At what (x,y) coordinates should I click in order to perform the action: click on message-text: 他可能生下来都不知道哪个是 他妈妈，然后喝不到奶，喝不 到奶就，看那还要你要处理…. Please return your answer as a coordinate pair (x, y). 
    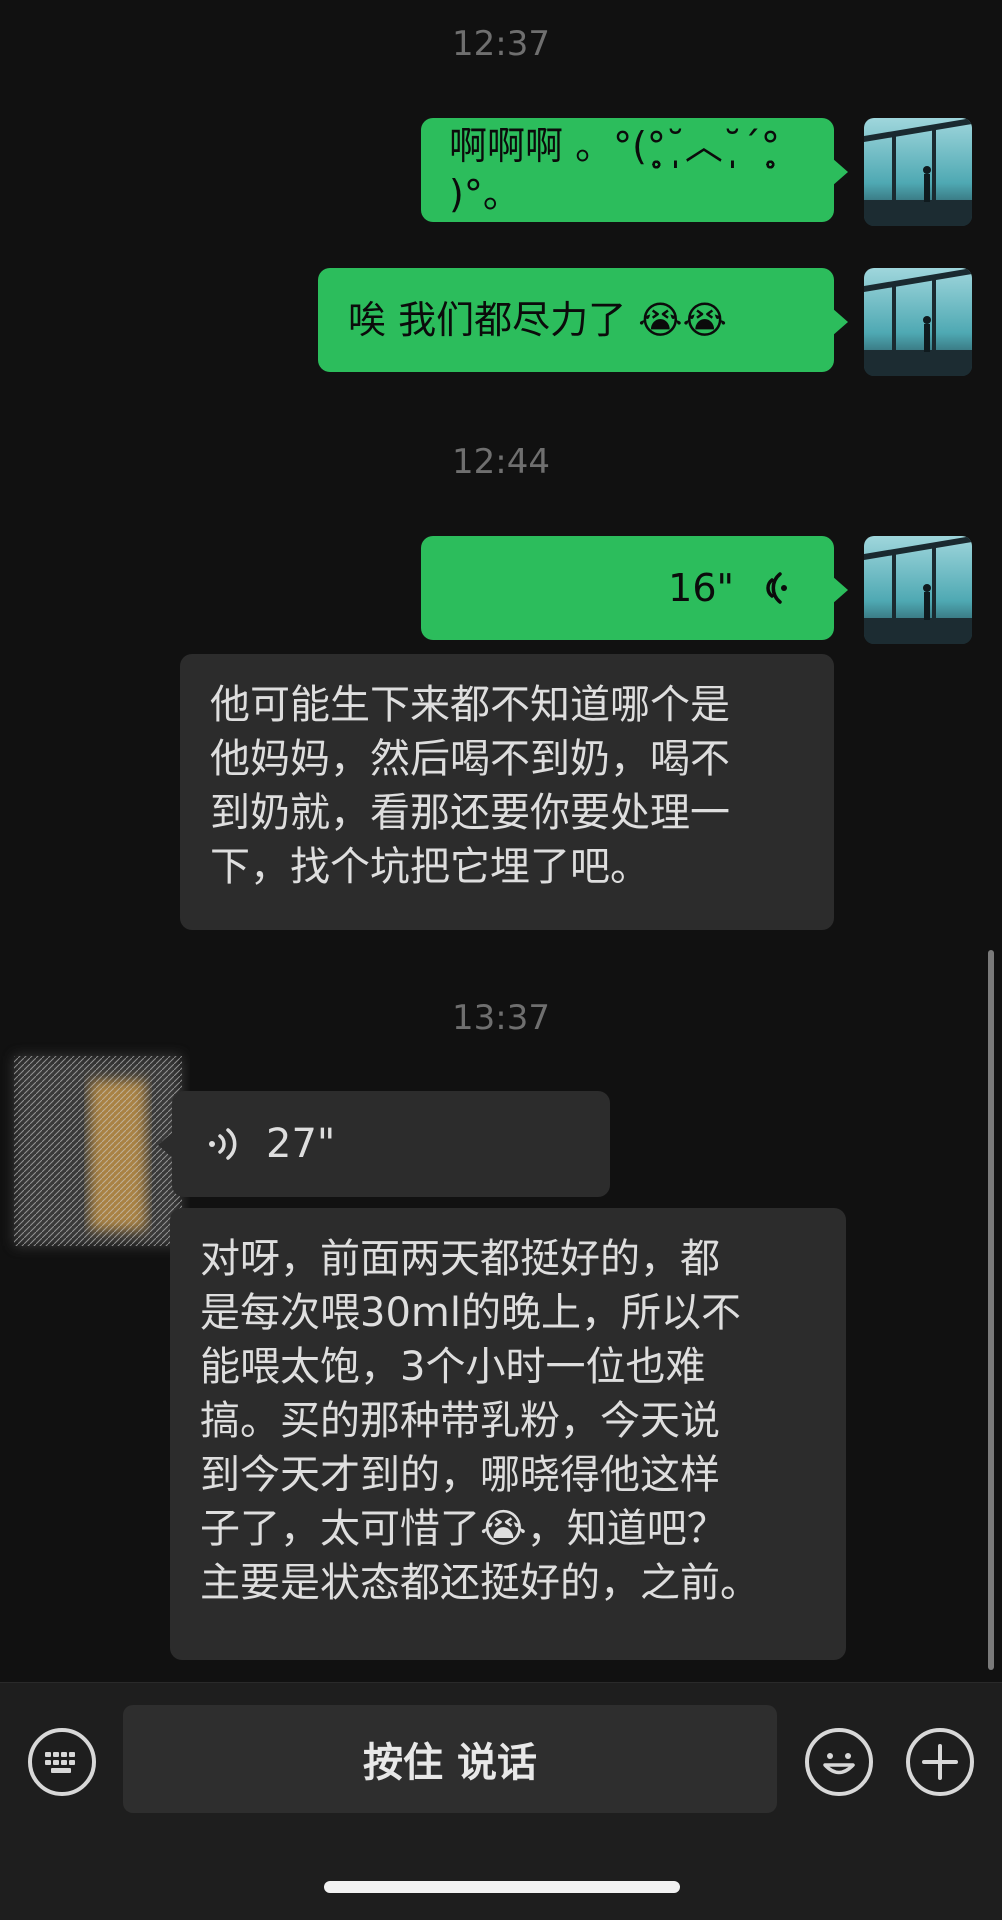
    Looking at the image, I should click on (470, 786).